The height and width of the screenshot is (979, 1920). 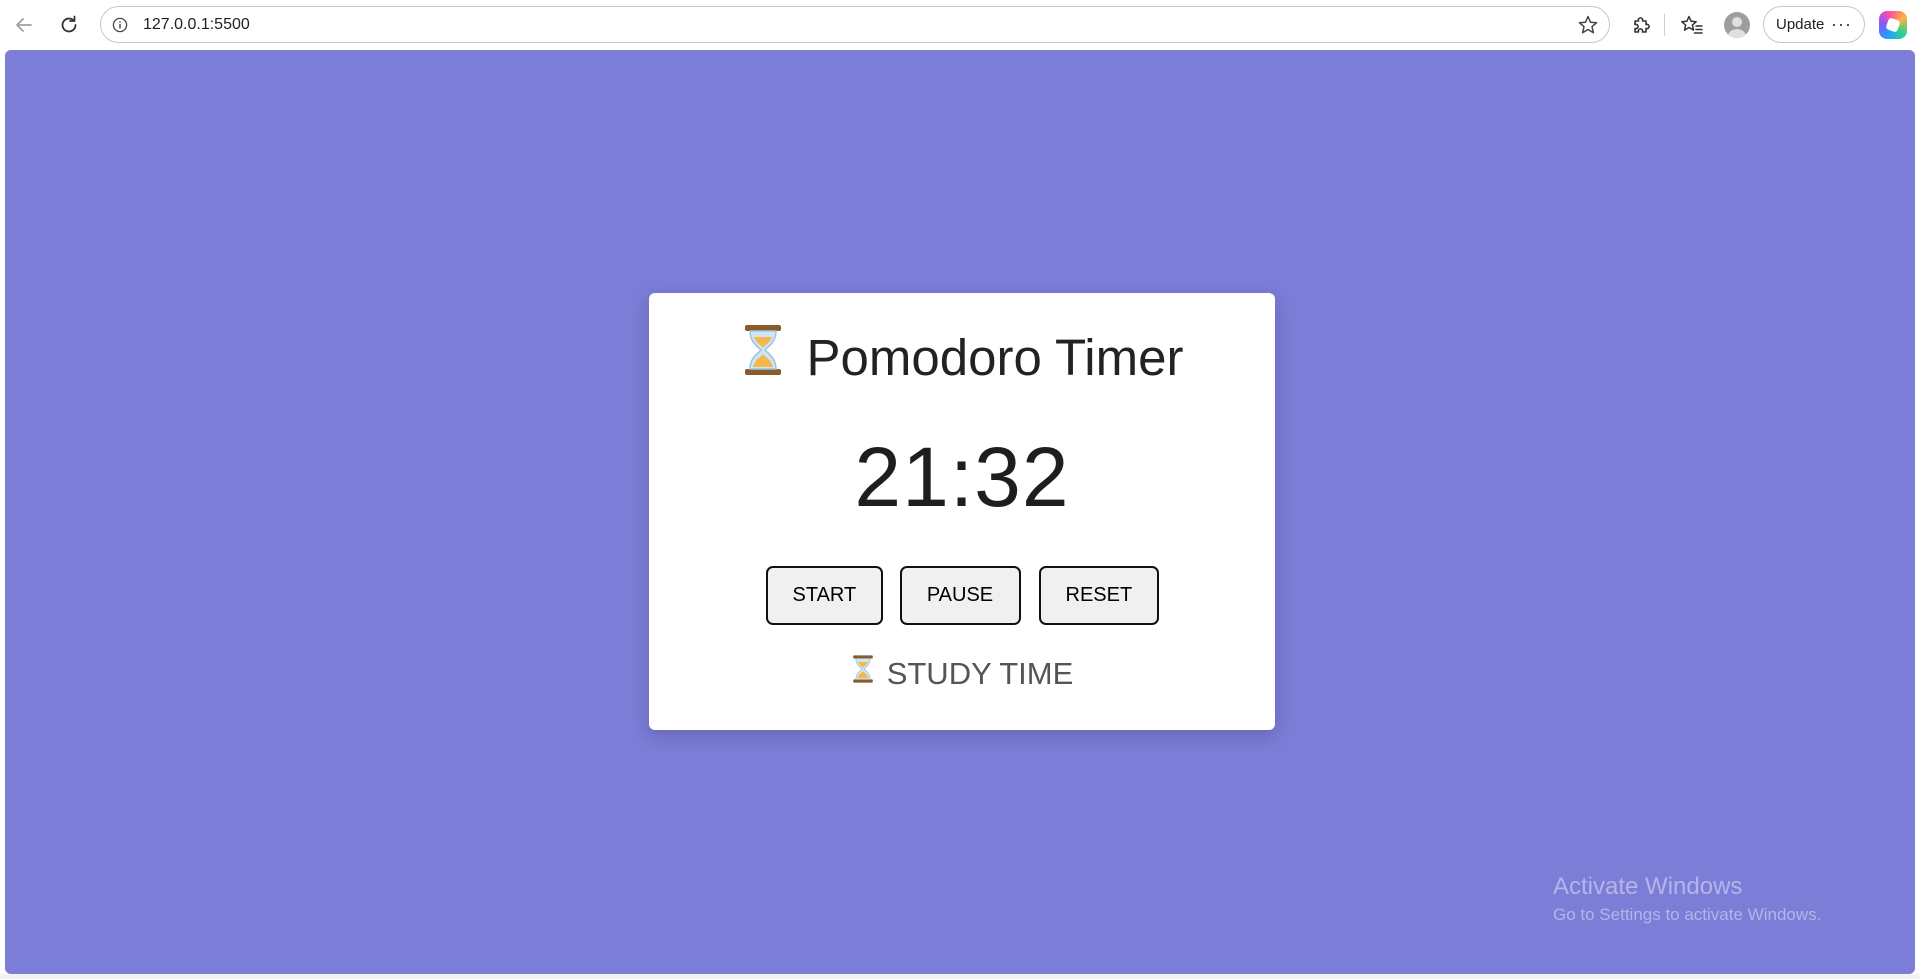 I want to click on window-bottom-edge, so click(x=960, y=976).